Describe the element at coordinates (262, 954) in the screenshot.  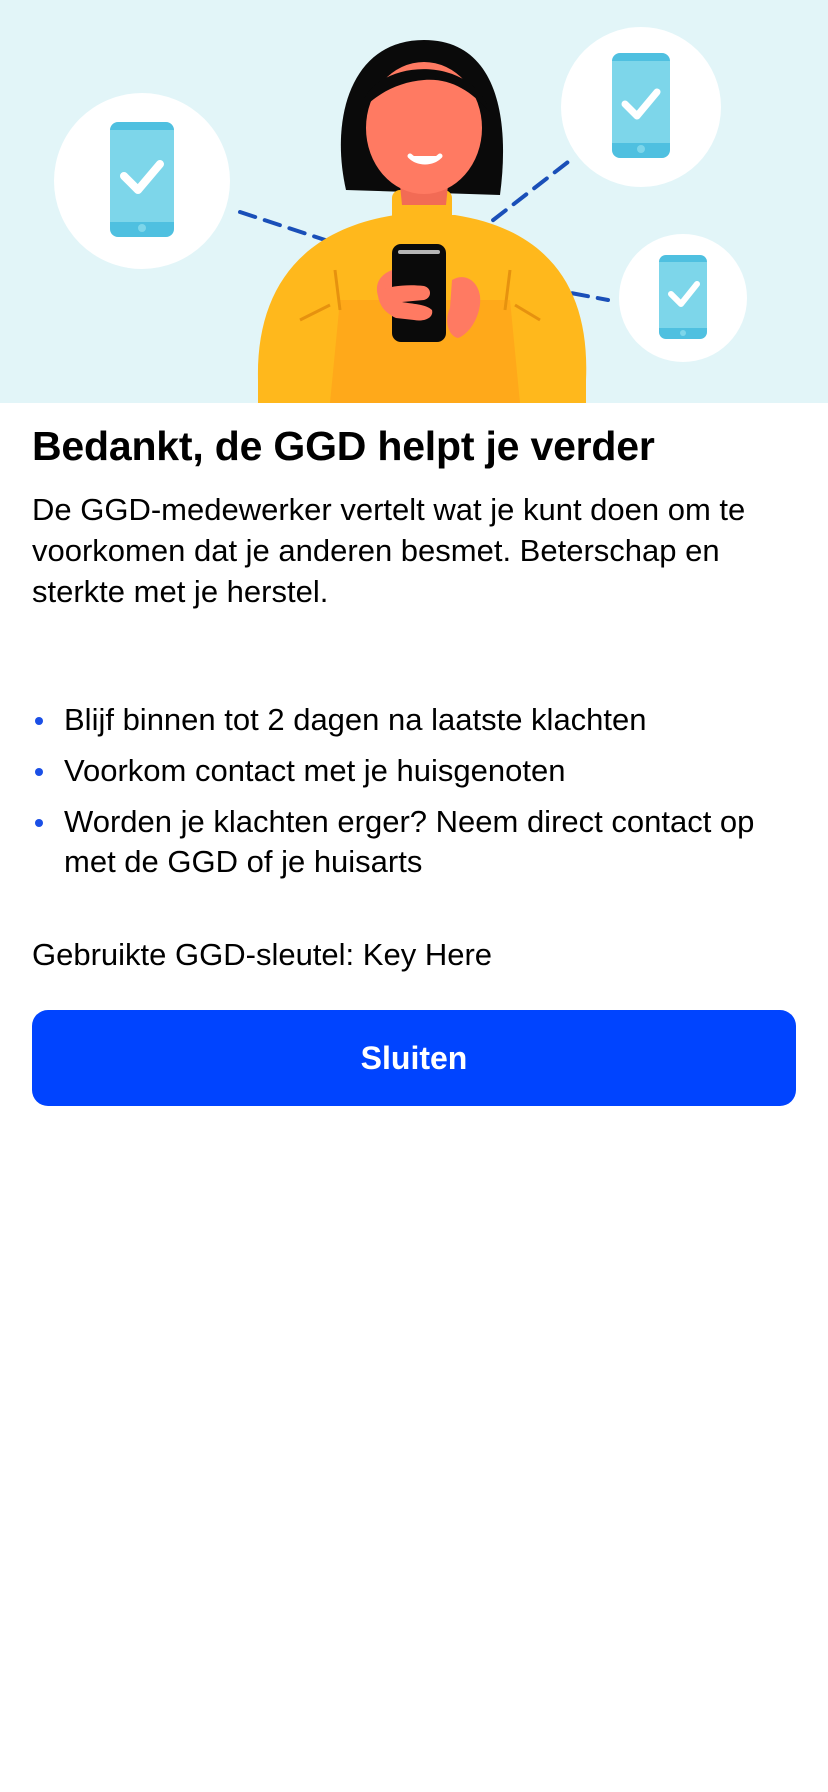
I see `ggd-key-text: Gebruikte GGD-sleutel: Key Here` at that location.